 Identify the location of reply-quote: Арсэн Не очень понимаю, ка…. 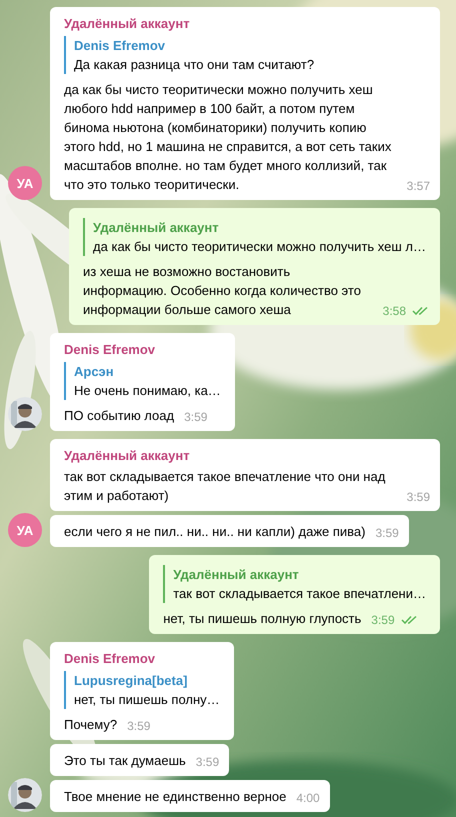
(142, 381).